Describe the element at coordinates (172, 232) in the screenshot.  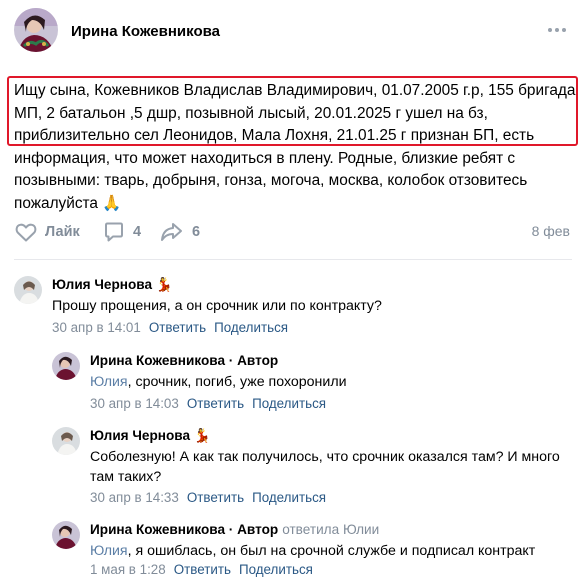
I see `share-icon` at that location.